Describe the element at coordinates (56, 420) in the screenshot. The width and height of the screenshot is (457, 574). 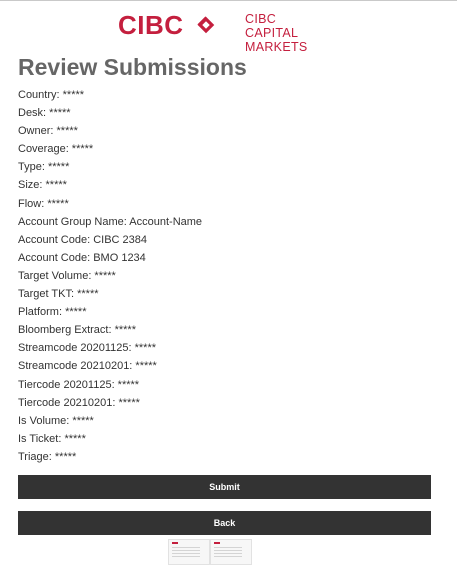
I see `field-is-volume: Is Volume: *****` at that location.